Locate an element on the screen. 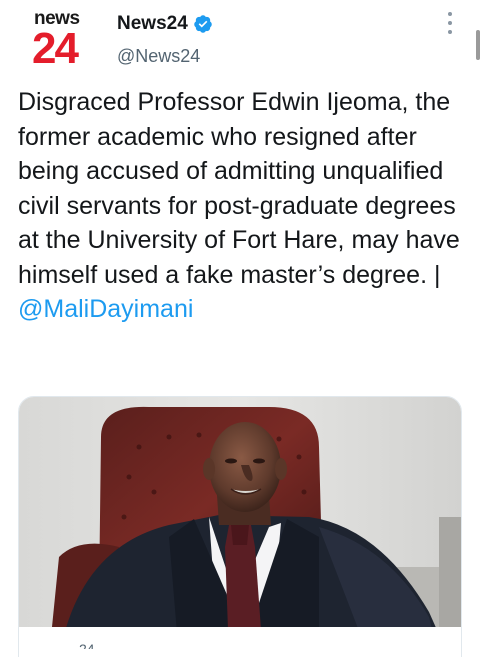 The image size is (480, 657). account-name-row: News24 is located at coordinates (165, 24).